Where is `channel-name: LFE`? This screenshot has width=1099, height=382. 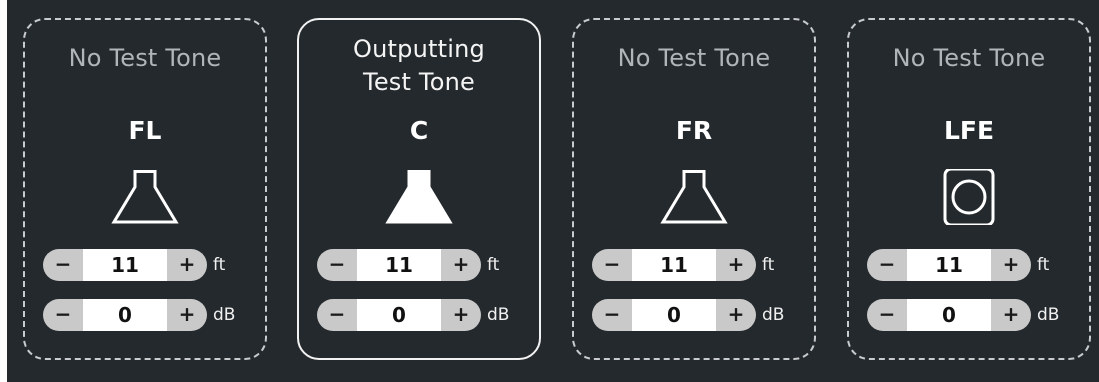
channel-name: LFE is located at coordinates (969, 130).